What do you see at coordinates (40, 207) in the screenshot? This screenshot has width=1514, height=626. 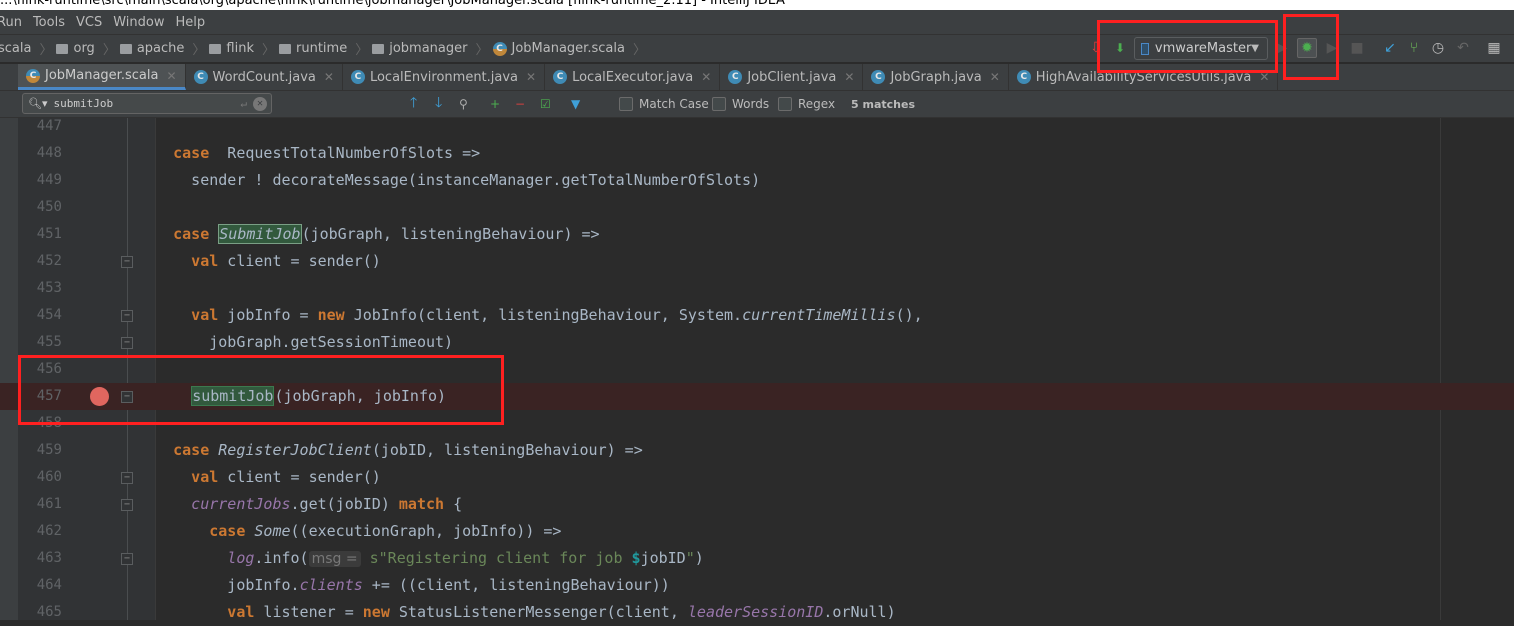 I see `line-number: 450` at bounding box center [40, 207].